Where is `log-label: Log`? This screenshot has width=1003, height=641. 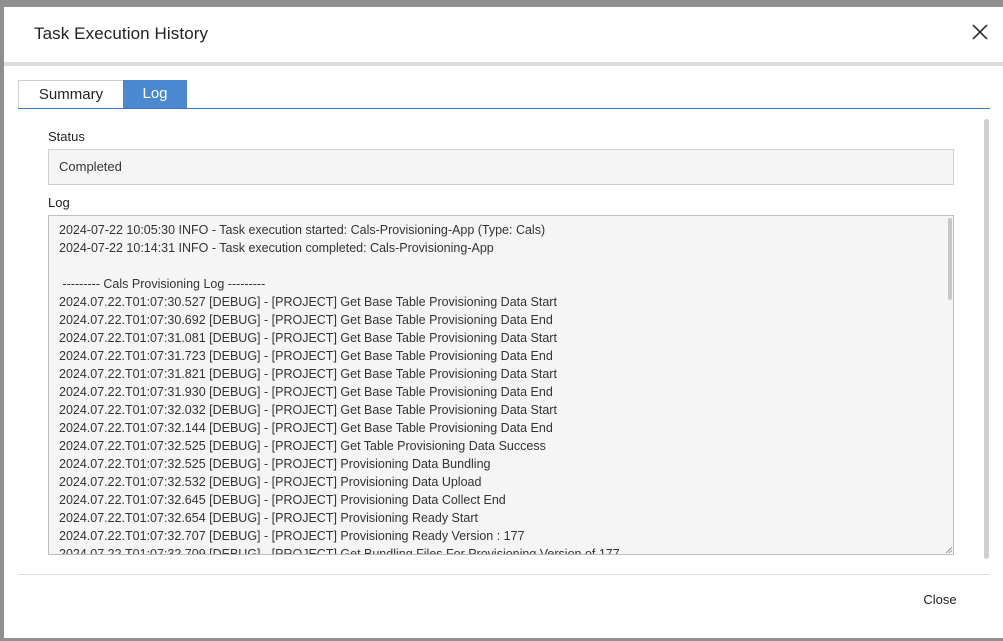 log-label: Log is located at coordinates (59, 202).